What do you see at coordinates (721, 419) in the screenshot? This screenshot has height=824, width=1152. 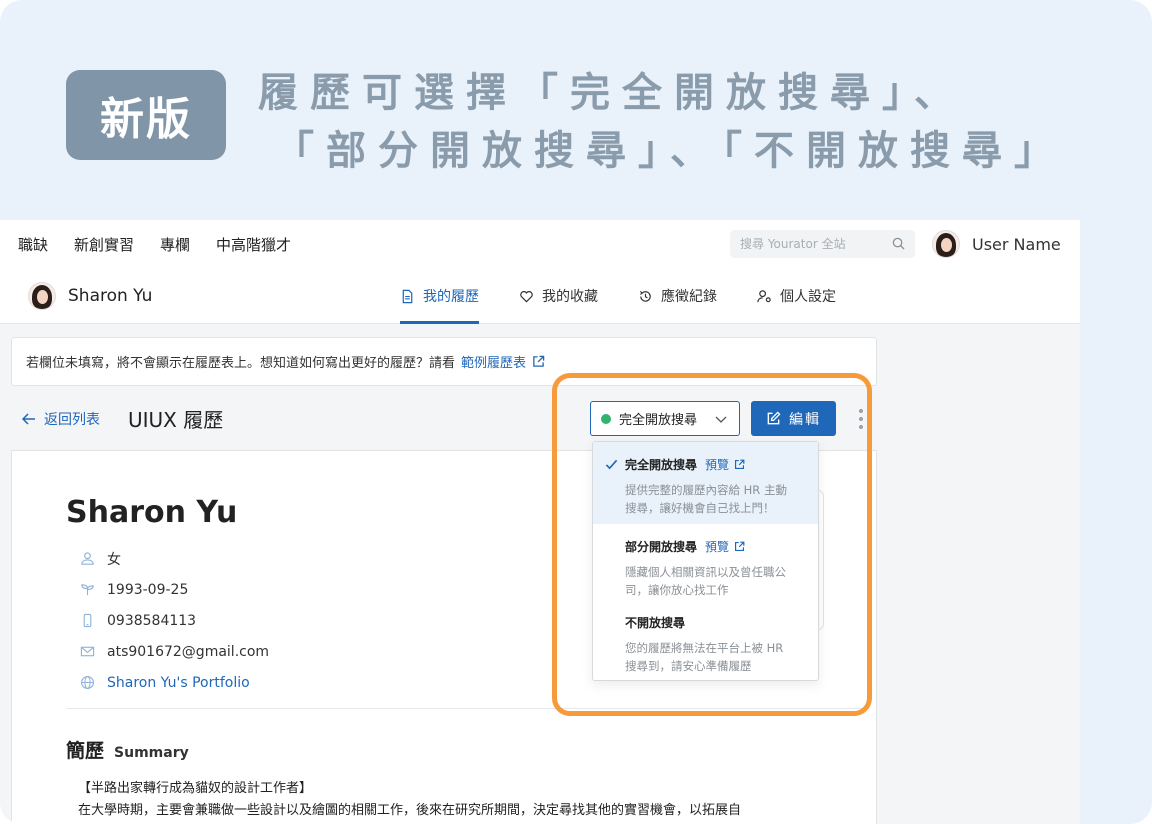 I see `chevron-down-icon` at bounding box center [721, 419].